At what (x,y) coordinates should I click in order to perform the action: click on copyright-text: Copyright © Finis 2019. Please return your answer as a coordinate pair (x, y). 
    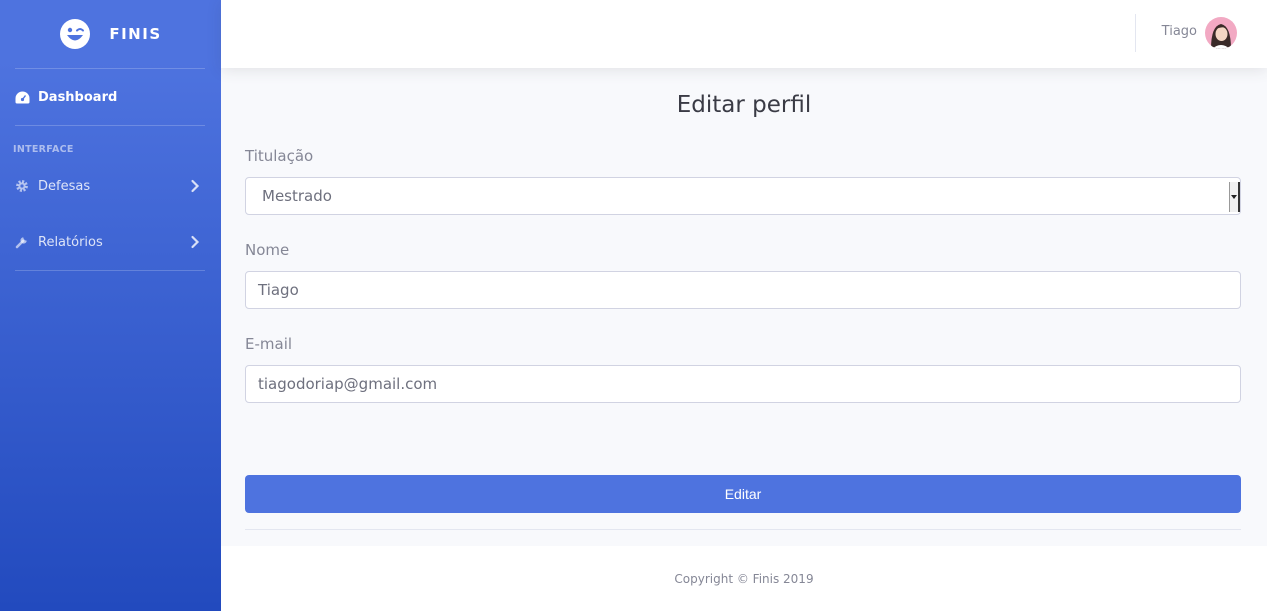
    Looking at the image, I should click on (744, 578).